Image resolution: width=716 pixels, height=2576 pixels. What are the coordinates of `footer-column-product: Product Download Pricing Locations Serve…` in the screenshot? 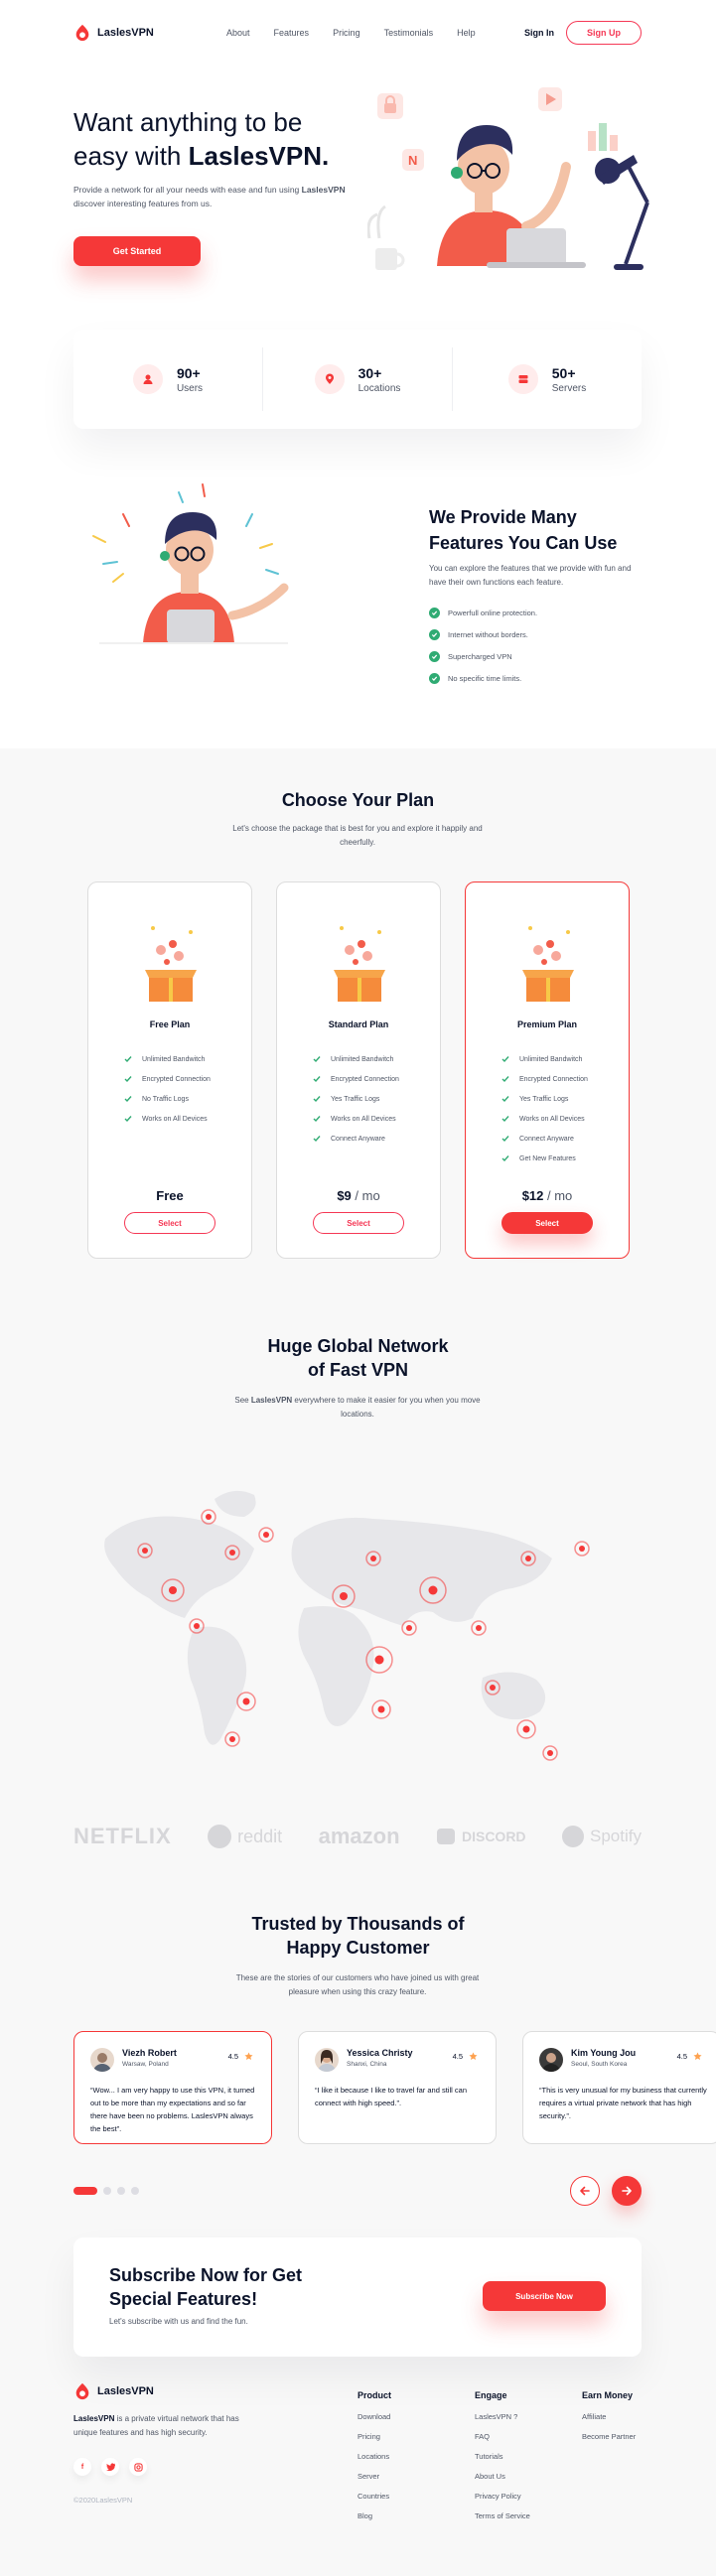 It's located at (375, 2460).